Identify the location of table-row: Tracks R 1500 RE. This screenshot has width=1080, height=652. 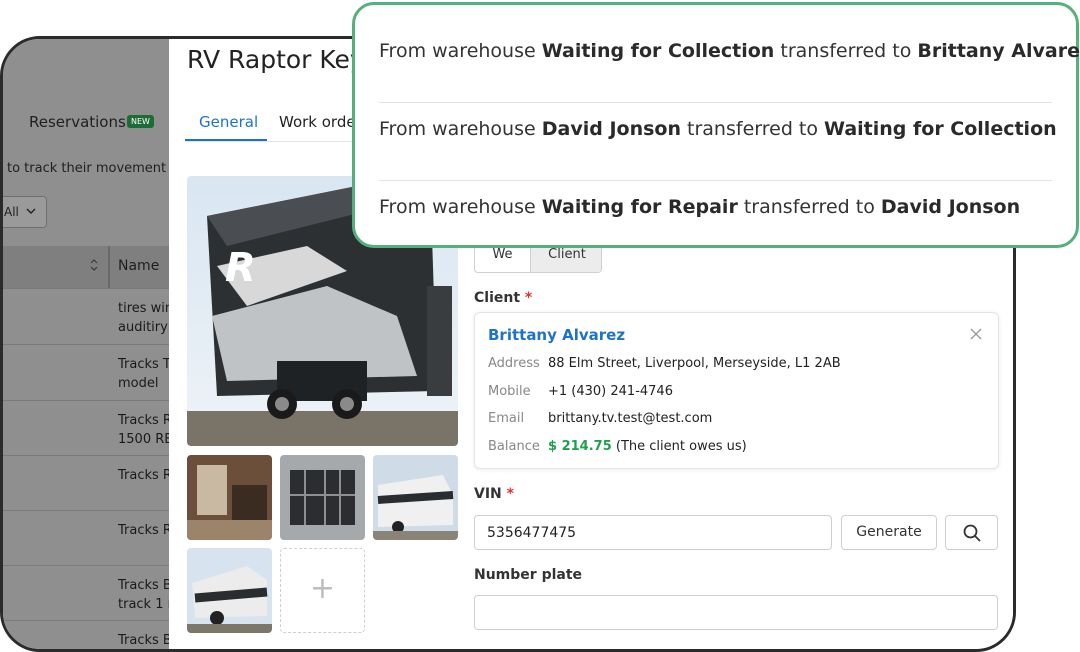
(88, 427).